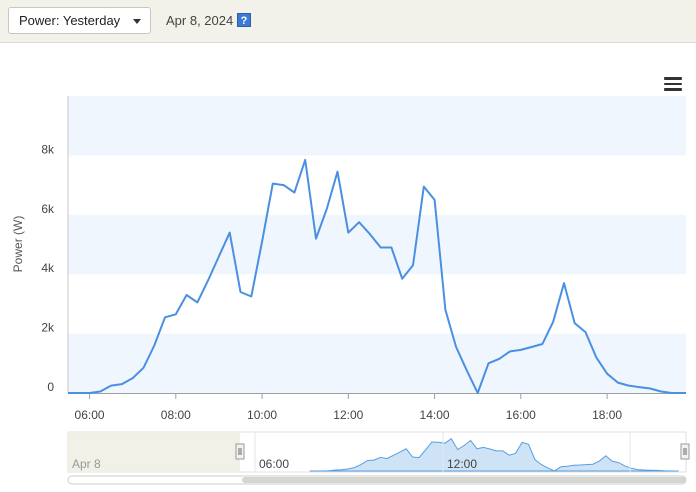 The image size is (696, 492). What do you see at coordinates (348, 415) in the screenshot?
I see `x-tick-label: 12:00` at bounding box center [348, 415].